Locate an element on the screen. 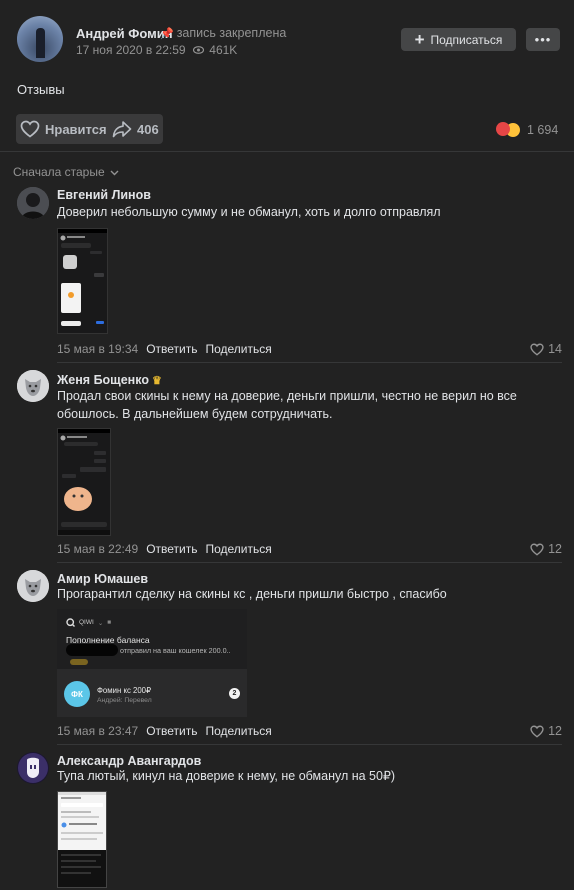 This screenshot has width=574, height=890. share-icon is located at coordinates (122, 129).